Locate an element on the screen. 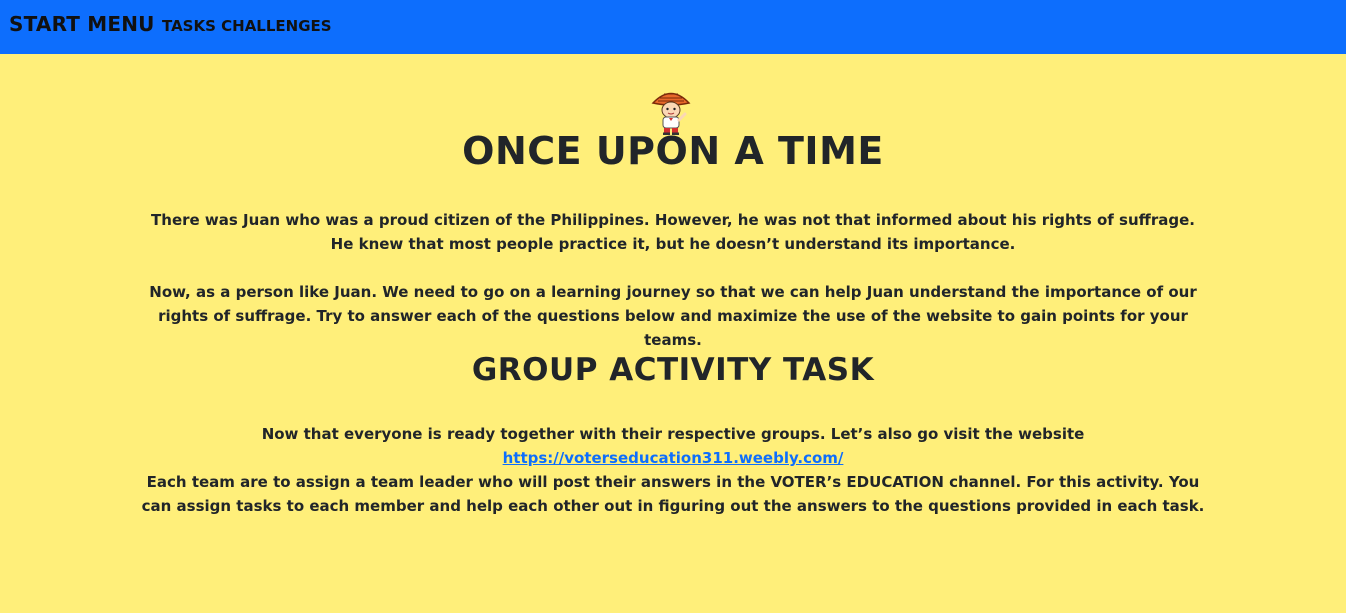  story-title: ONCE UPON A TIME is located at coordinates (673, 151).